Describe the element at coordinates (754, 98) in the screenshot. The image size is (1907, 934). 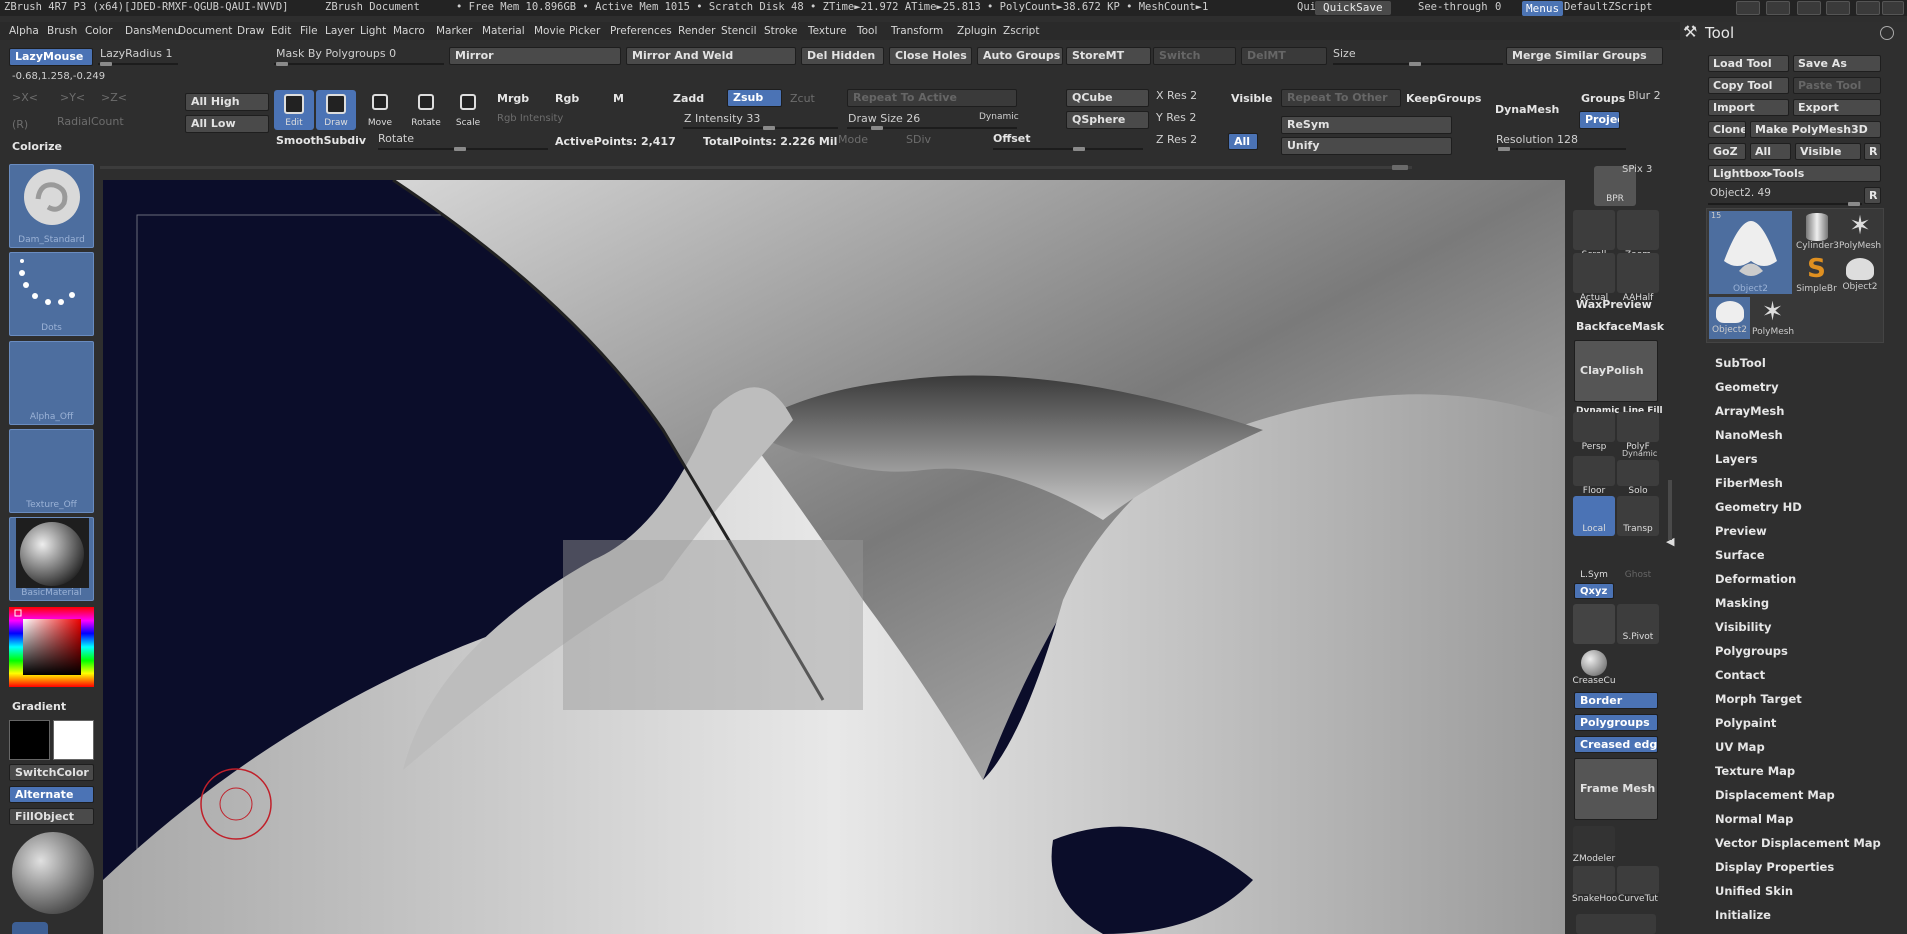
I see `zsub-button: Zsub` at that location.